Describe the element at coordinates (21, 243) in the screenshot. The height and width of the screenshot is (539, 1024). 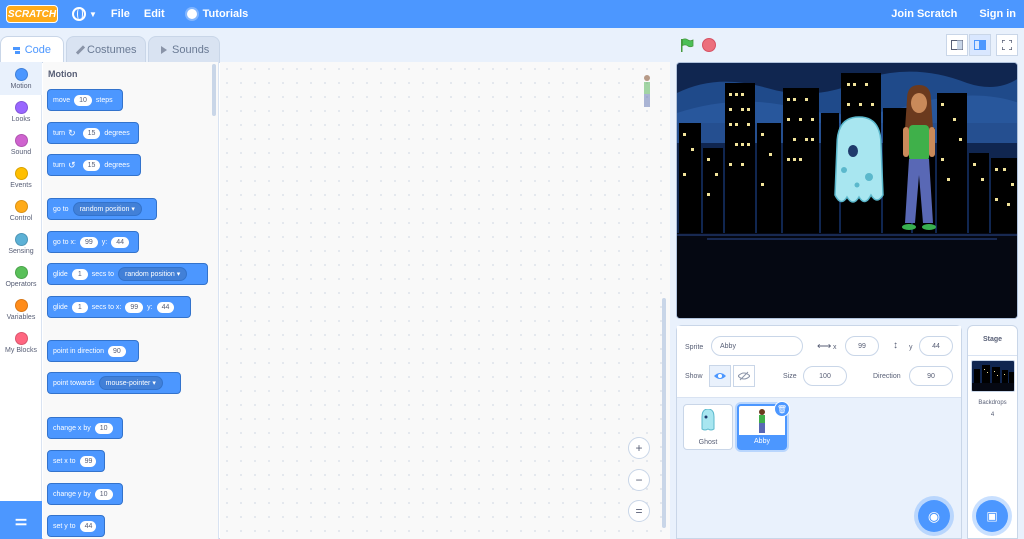
I see `category-sensing: Sensing` at that location.